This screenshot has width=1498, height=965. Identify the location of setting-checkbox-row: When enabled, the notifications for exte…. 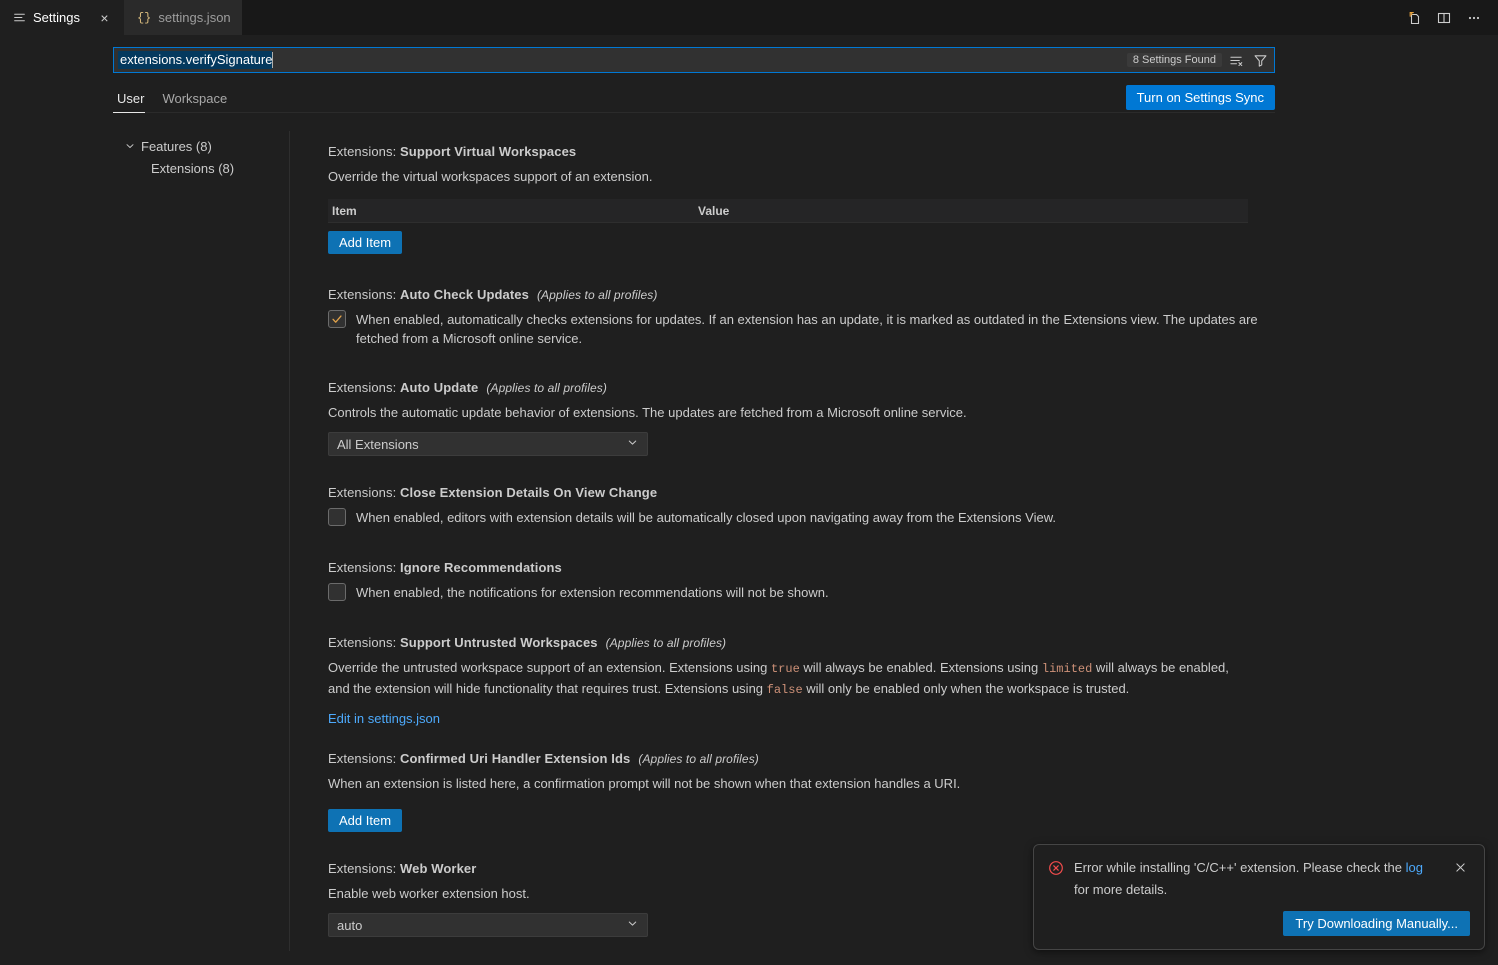
(904, 592).